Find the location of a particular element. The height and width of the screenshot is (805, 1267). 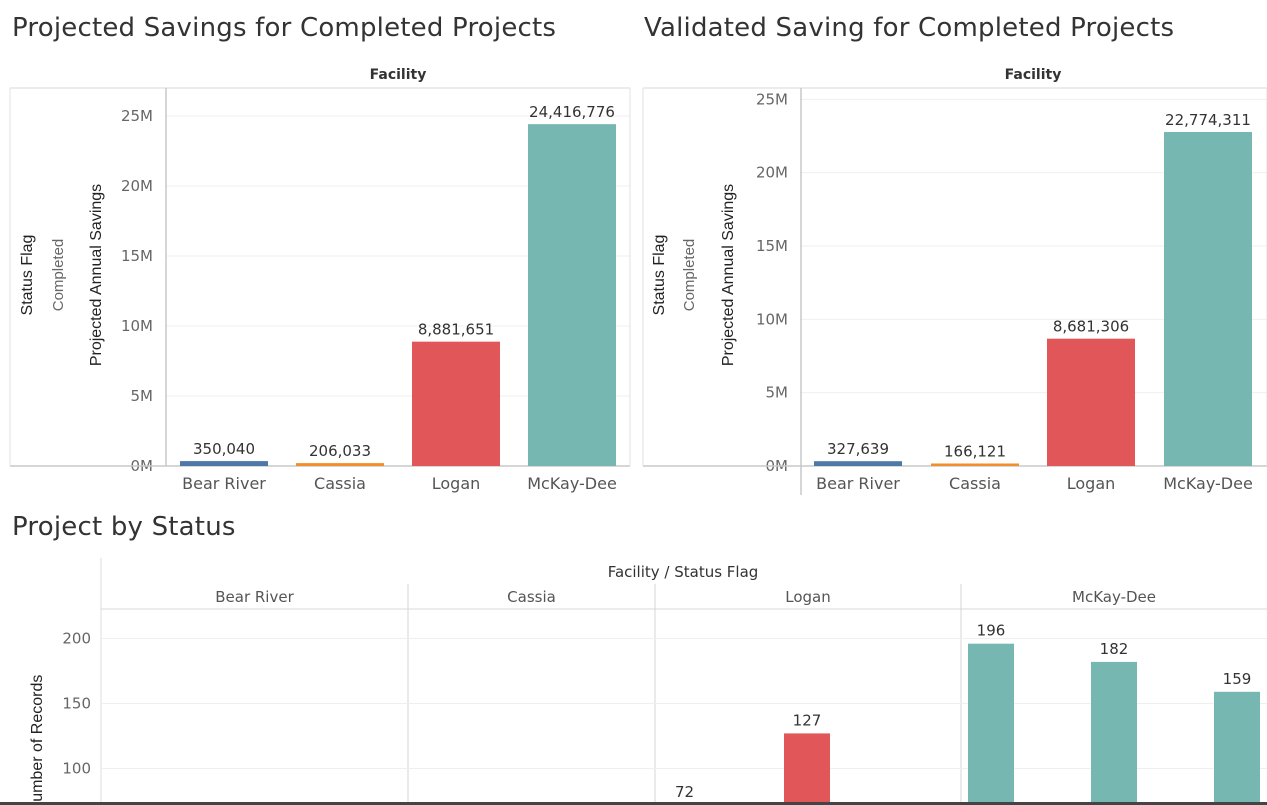

data-label: 72 is located at coordinates (684, 792).